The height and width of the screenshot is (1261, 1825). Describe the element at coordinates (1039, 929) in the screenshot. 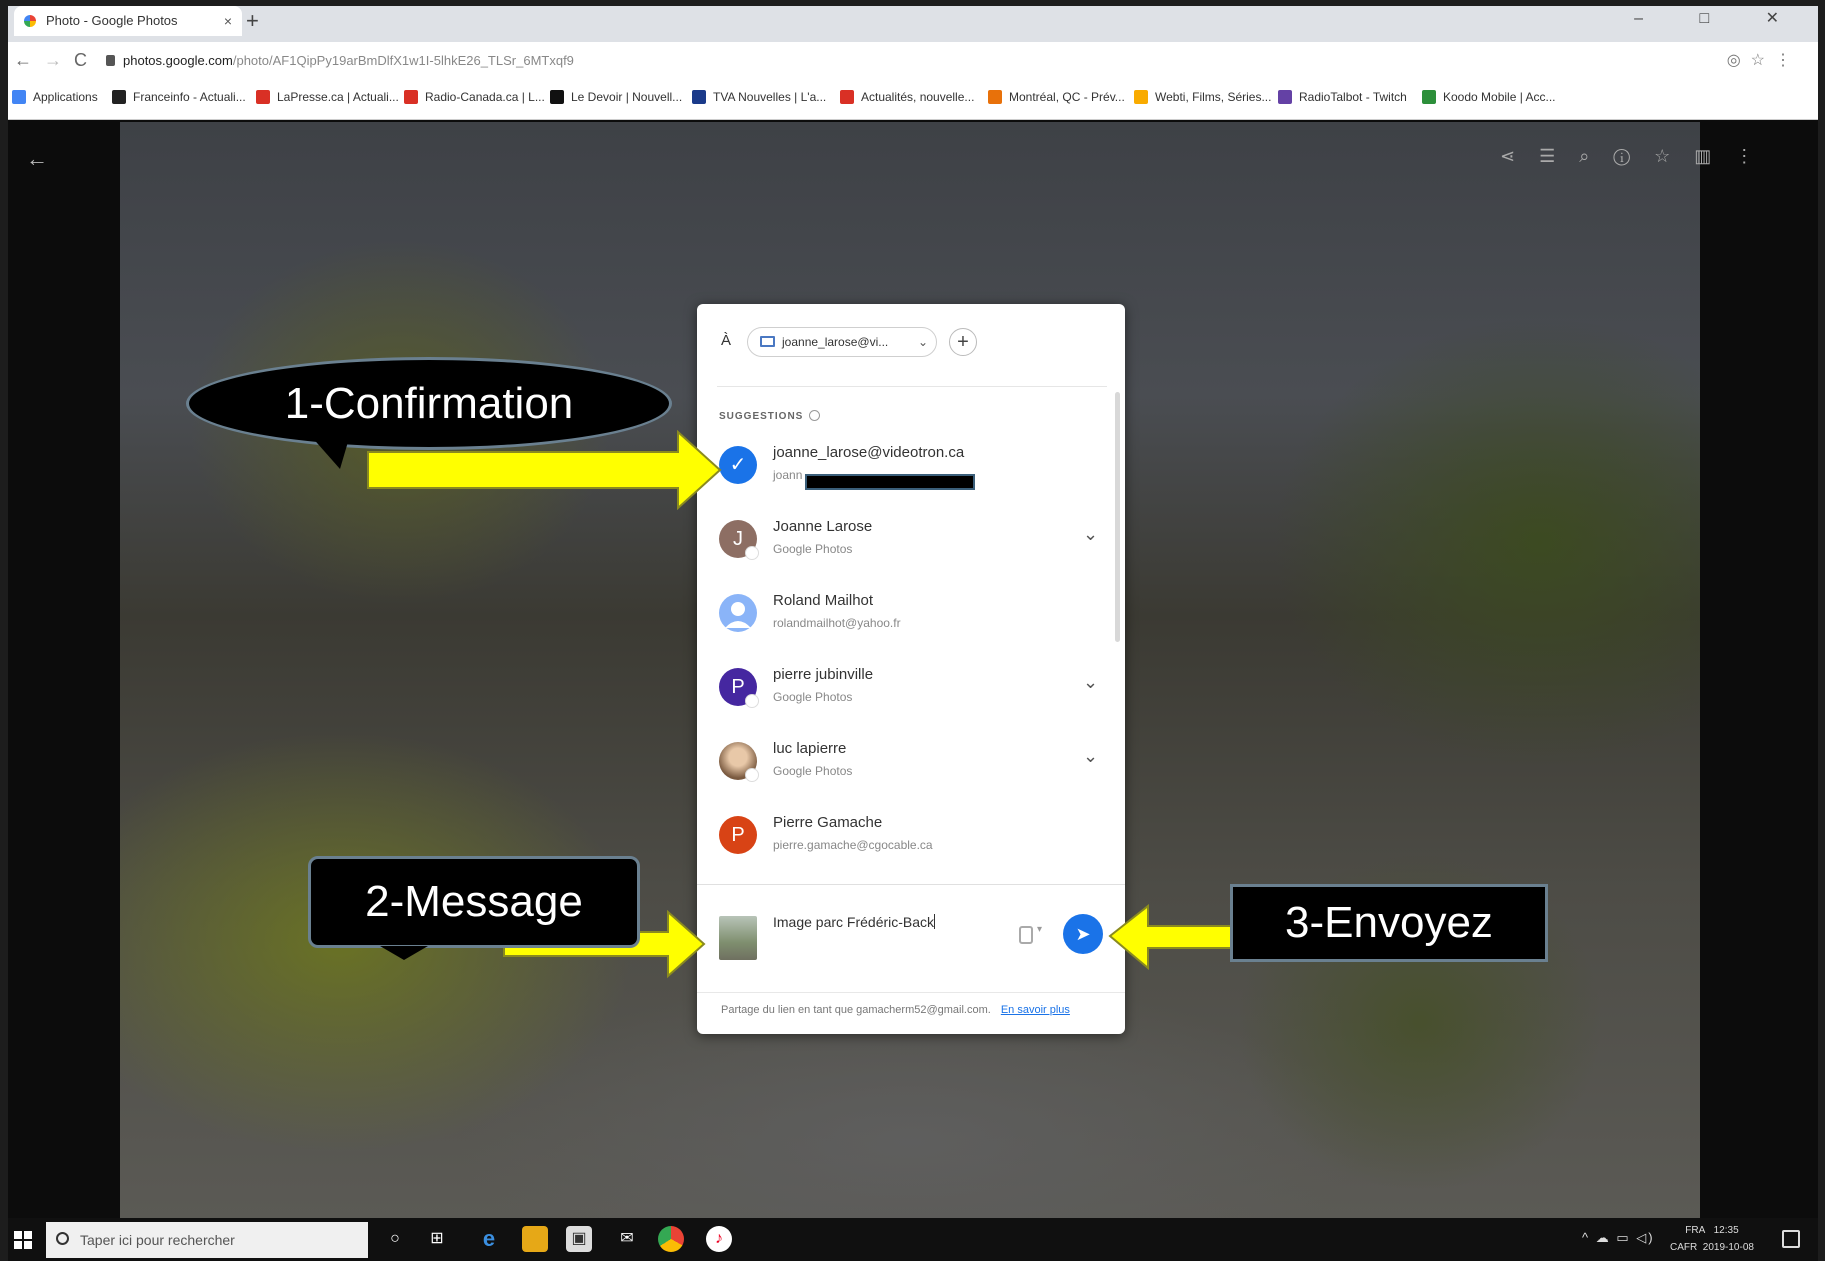

I see `caret-down-icon: ▾` at that location.